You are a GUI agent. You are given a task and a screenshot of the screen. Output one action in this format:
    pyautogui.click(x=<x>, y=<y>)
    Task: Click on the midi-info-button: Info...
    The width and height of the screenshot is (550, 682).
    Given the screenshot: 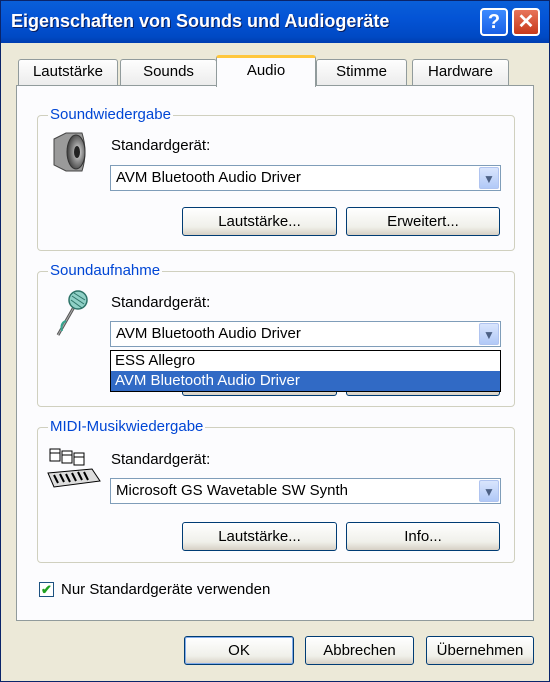 What is the action you would take?
    pyautogui.click(x=423, y=536)
    